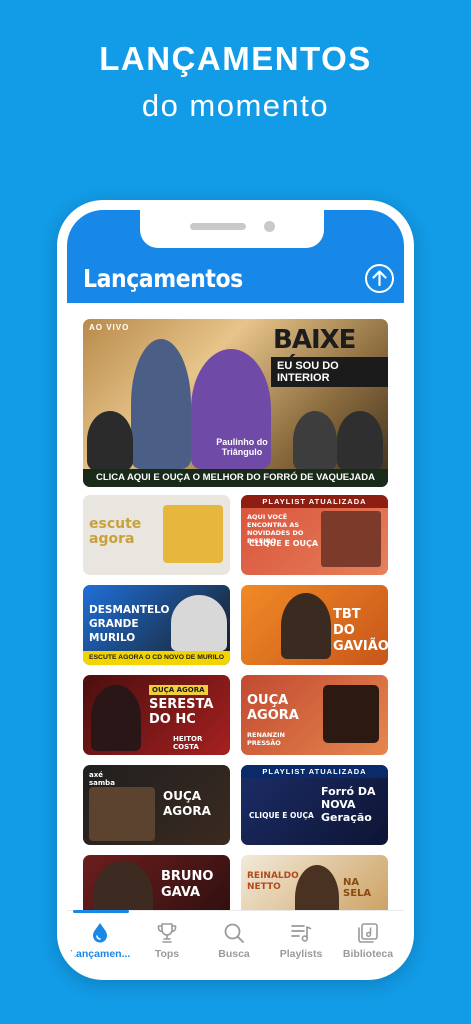 Image resolution: width=471 pixels, height=1024 pixels. I want to click on playlist-icon, so click(301, 933).